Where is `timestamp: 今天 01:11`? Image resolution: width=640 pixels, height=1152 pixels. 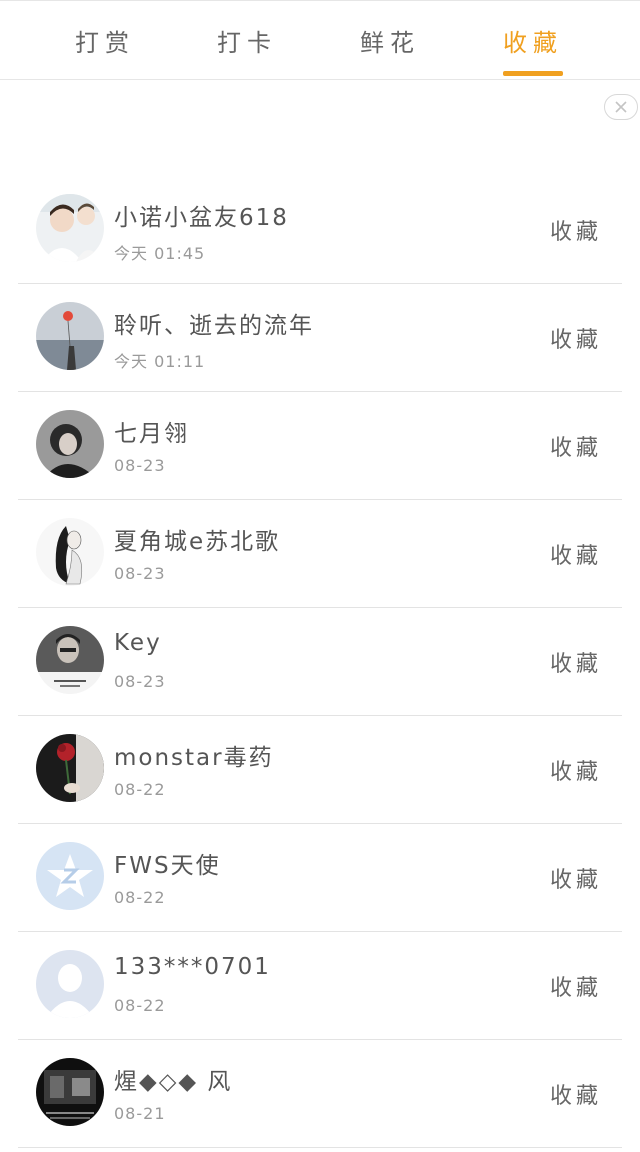
timestamp: 今天 01:11 is located at coordinates (160, 361).